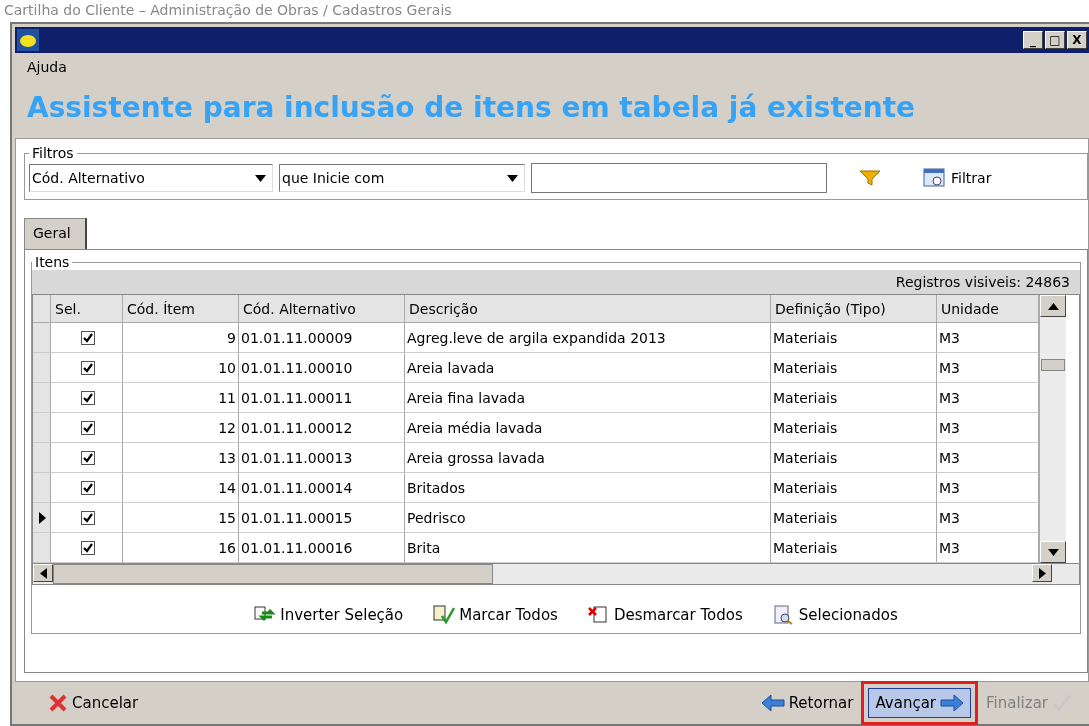  What do you see at coordinates (1055, 40) in the screenshot?
I see `maximize-button: □` at bounding box center [1055, 40].